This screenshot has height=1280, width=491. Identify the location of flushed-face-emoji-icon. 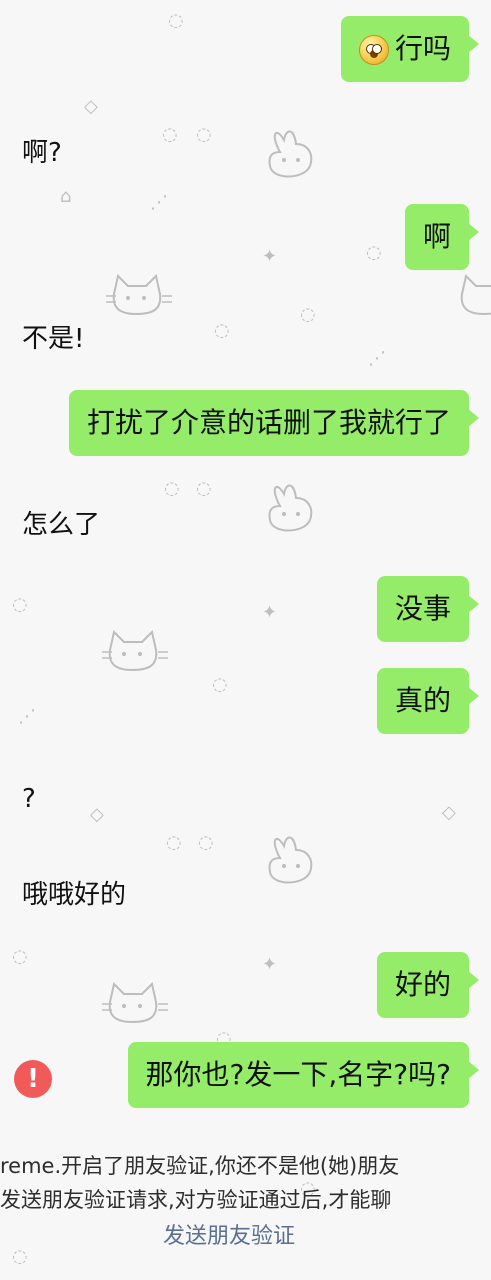
(373, 50).